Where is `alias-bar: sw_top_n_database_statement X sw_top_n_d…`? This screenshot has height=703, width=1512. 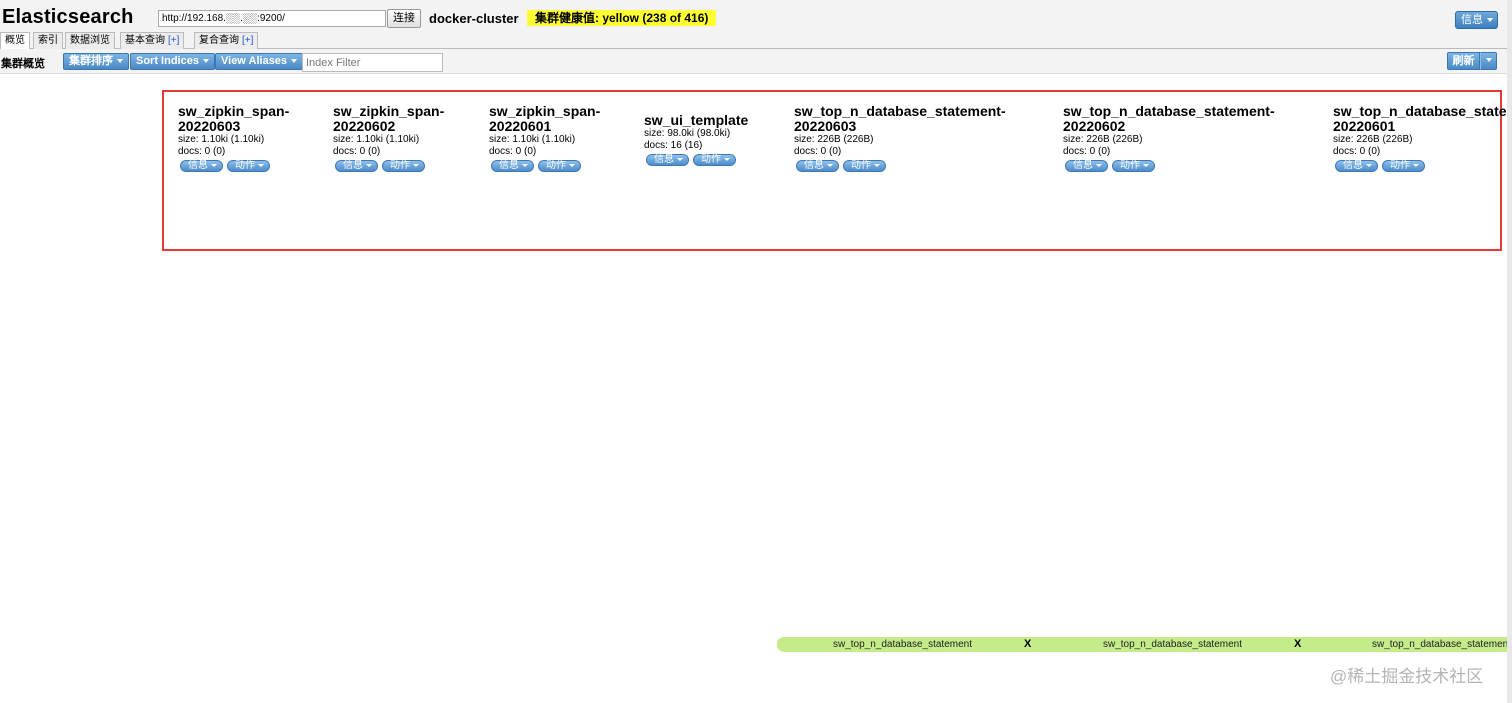 alias-bar: sw_top_n_database_statement X sw_top_n_d… is located at coordinates (1142, 644).